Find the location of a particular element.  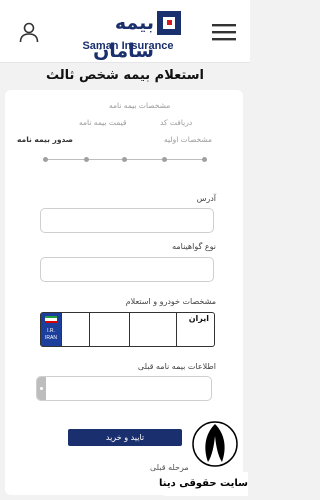

logo-persian-text: بیمه سامان is located at coordinates (123, 37).